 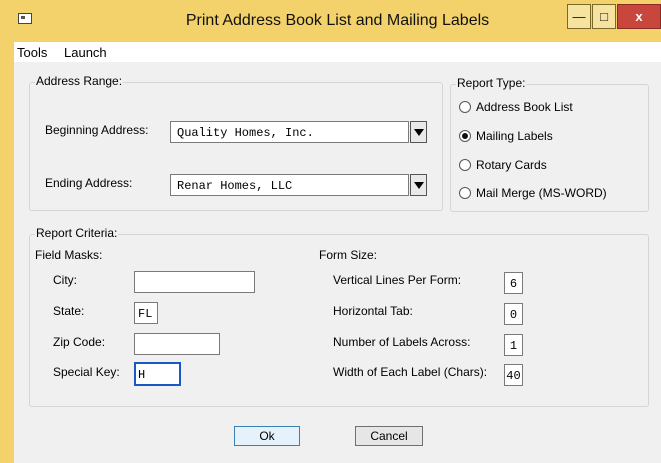 I want to click on field-masks-title: Field Masks:, so click(x=69, y=255).